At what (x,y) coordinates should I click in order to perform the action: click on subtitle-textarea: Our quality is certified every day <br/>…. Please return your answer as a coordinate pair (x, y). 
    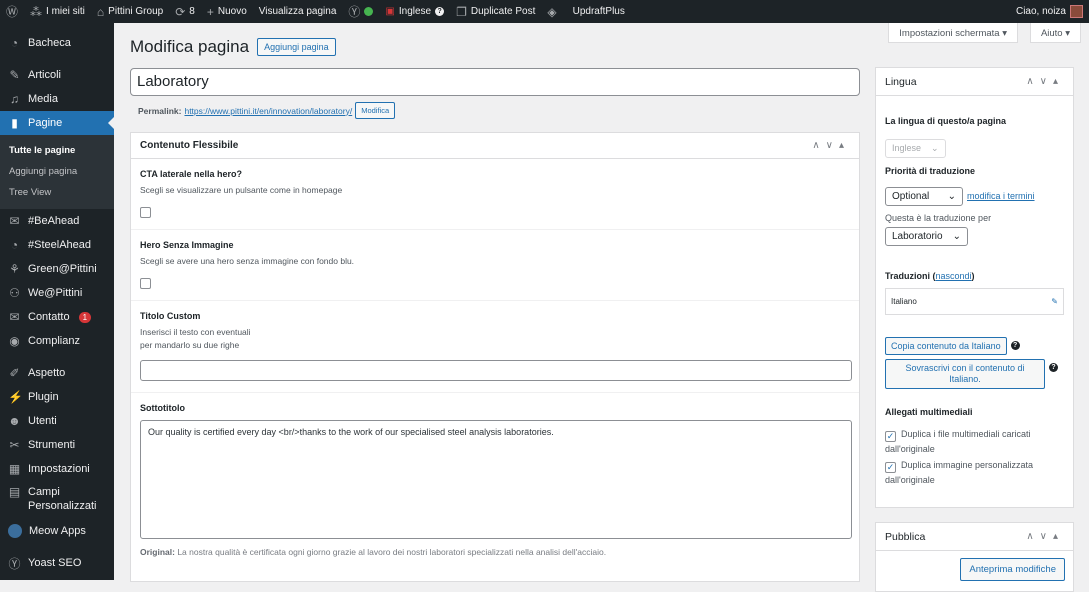
    Looking at the image, I should click on (496, 479).